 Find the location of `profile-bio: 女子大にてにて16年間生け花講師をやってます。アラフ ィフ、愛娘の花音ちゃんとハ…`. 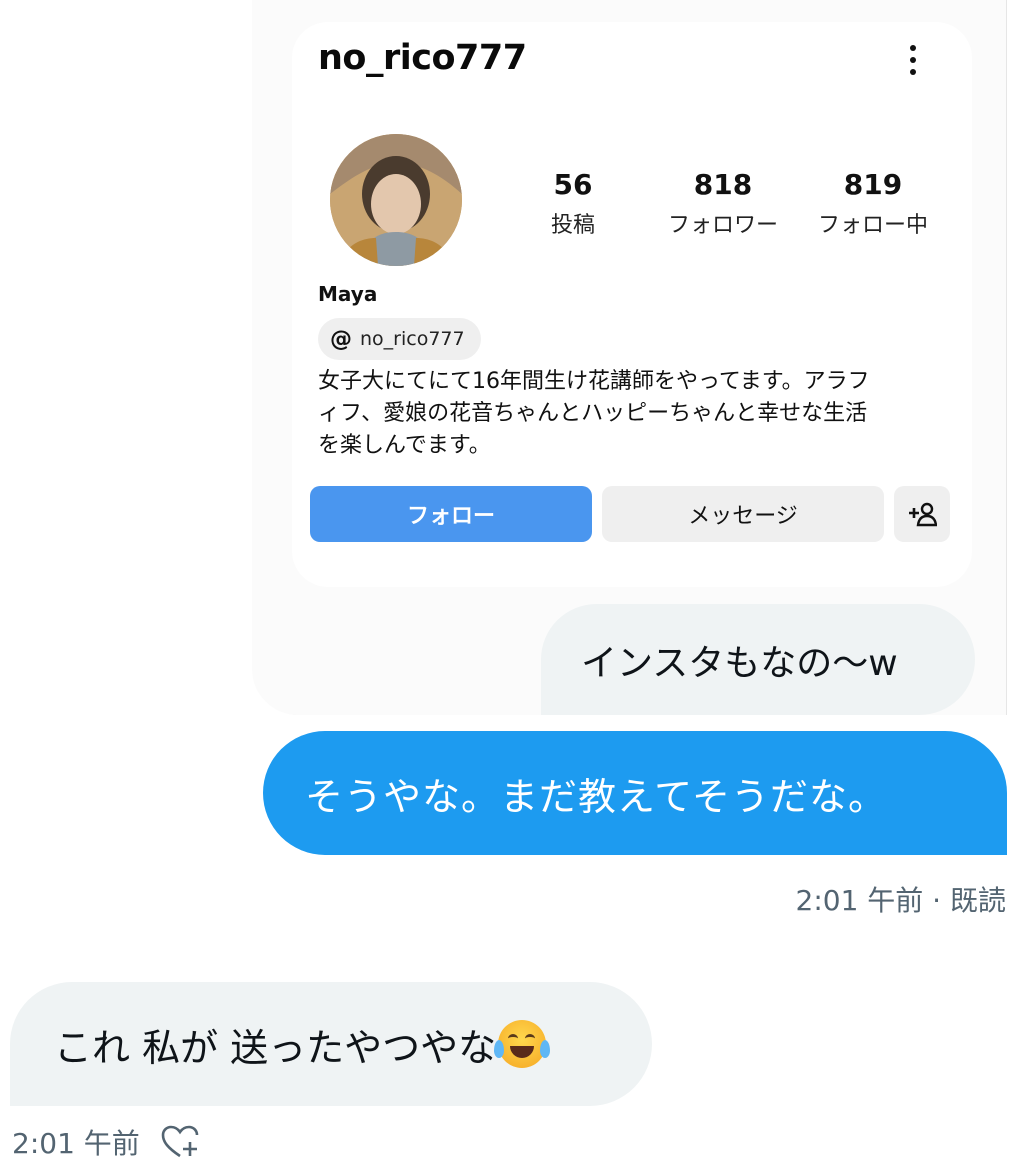

profile-bio: 女子大にてにて16年間生け花講師をやってます。アラフ ィフ、愛娘の花音ちゃんとハ… is located at coordinates (633, 414).